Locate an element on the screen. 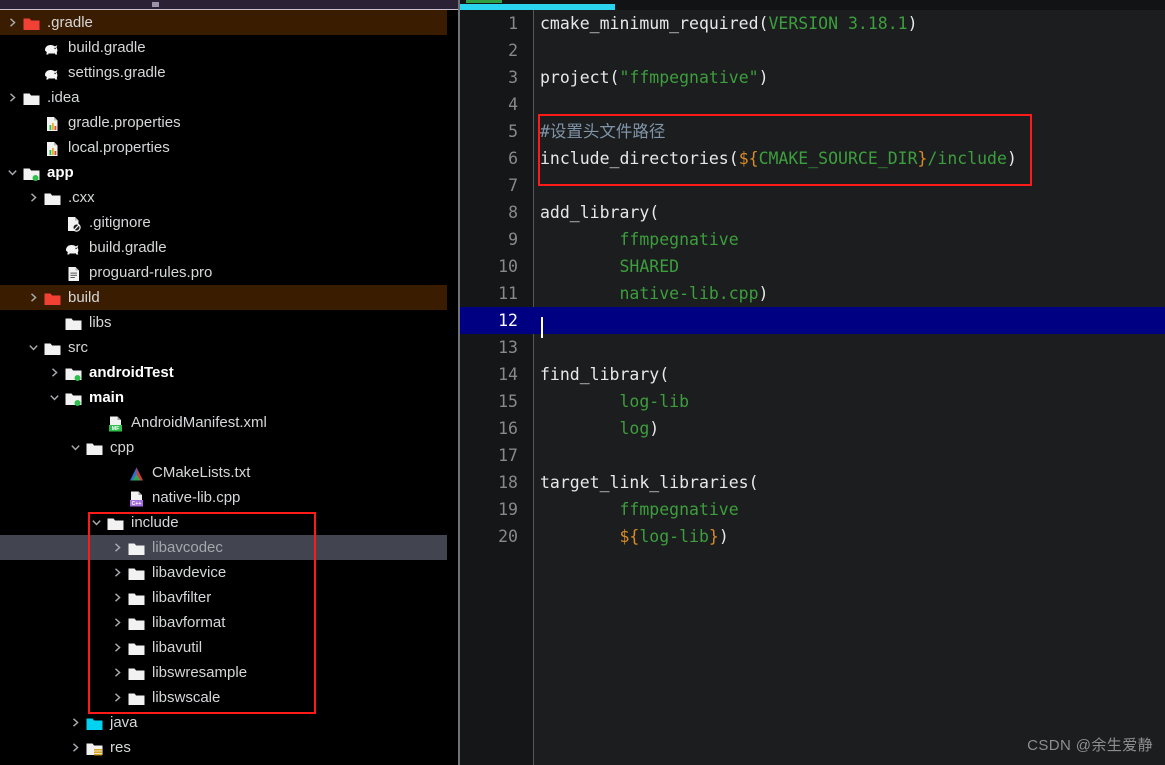 The width and height of the screenshot is (1165, 765). tree-item-gitignore: .gitignore is located at coordinates (230, 222).